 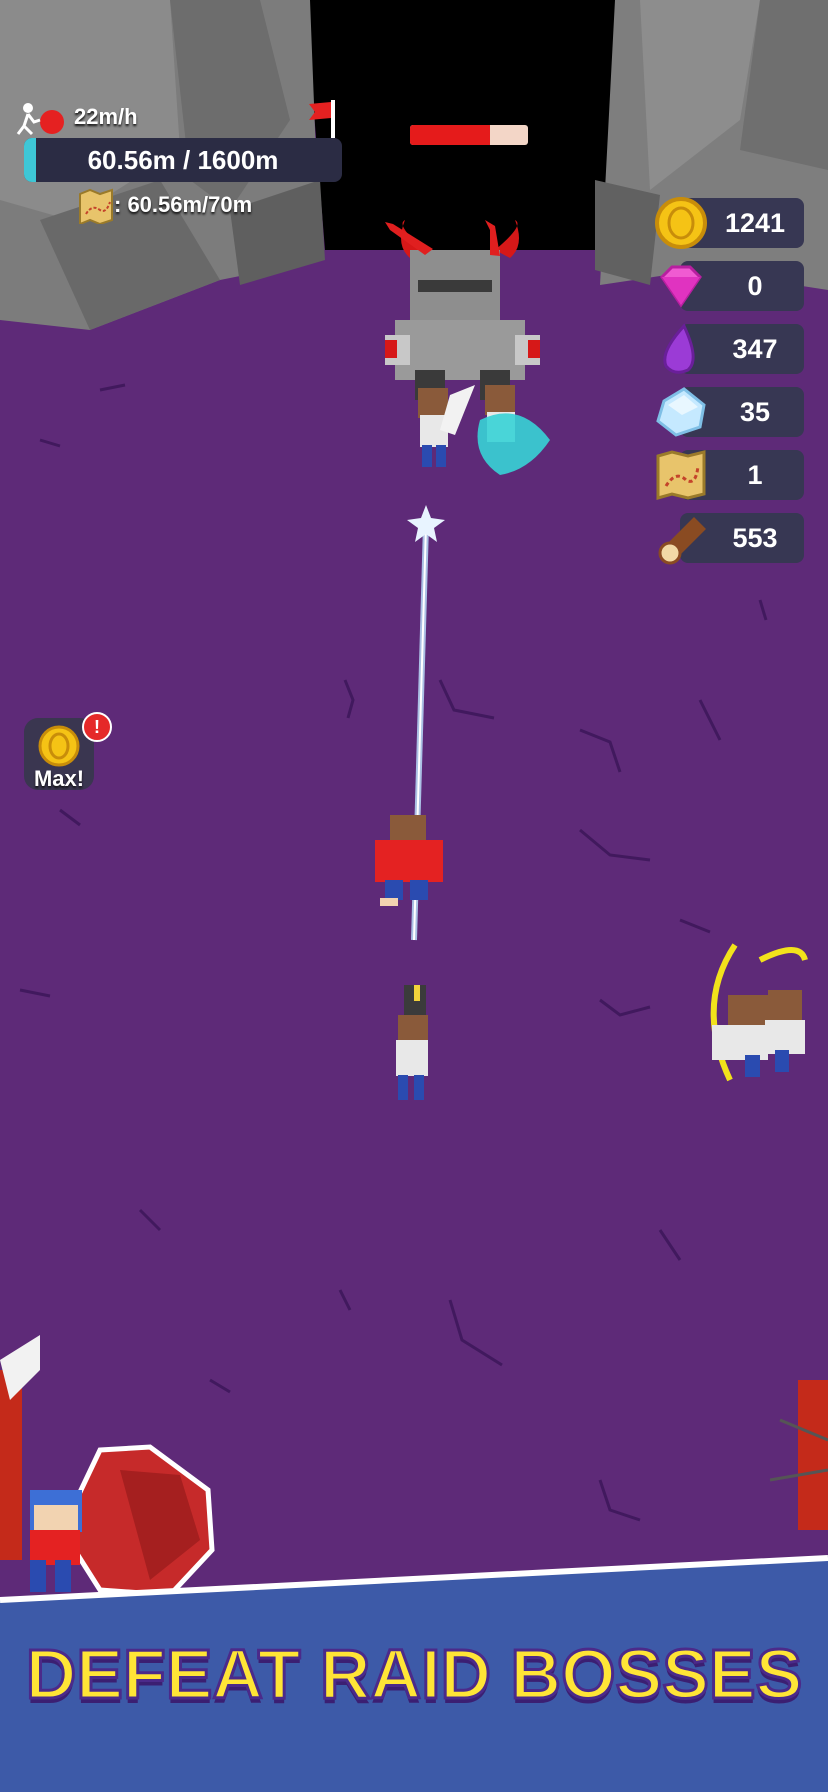 What do you see at coordinates (755, 223) in the screenshot?
I see `gold-value: 1241` at bounding box center [755, 223].